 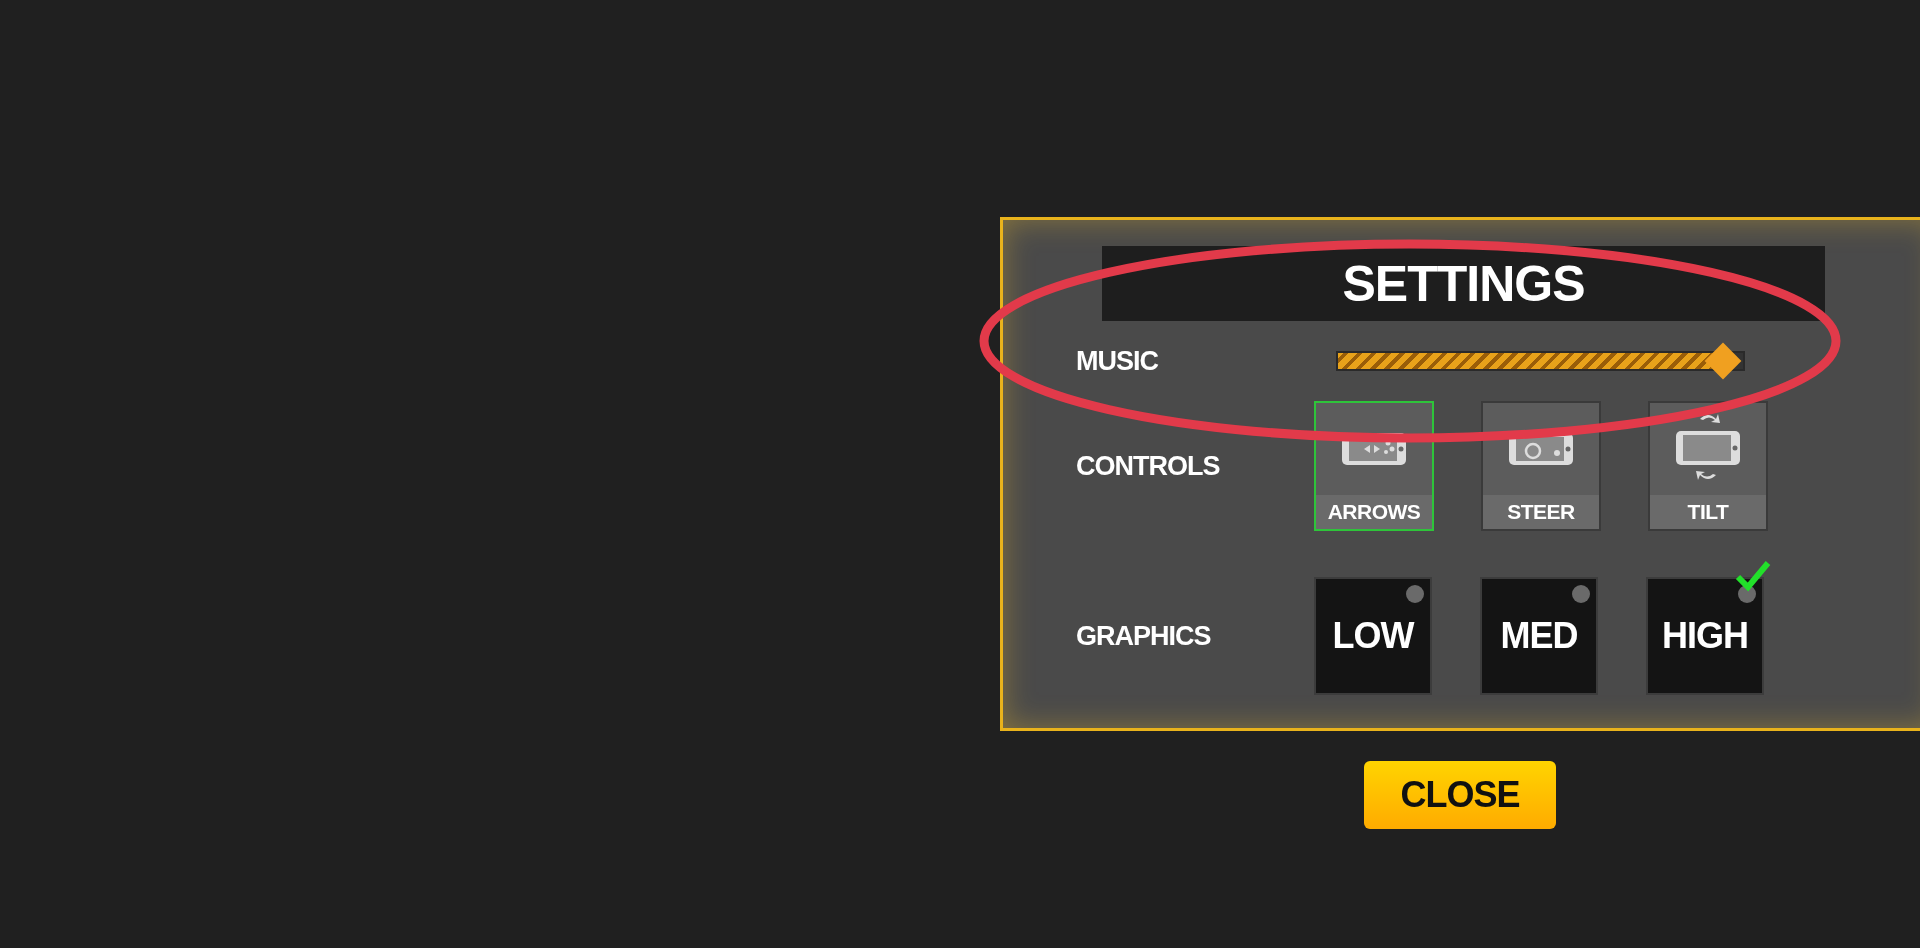 What do you see at coordinates (1463, 283) in the screenshot?
I see `settings-title: SETTINGS` at bounding box center [1463, 283].